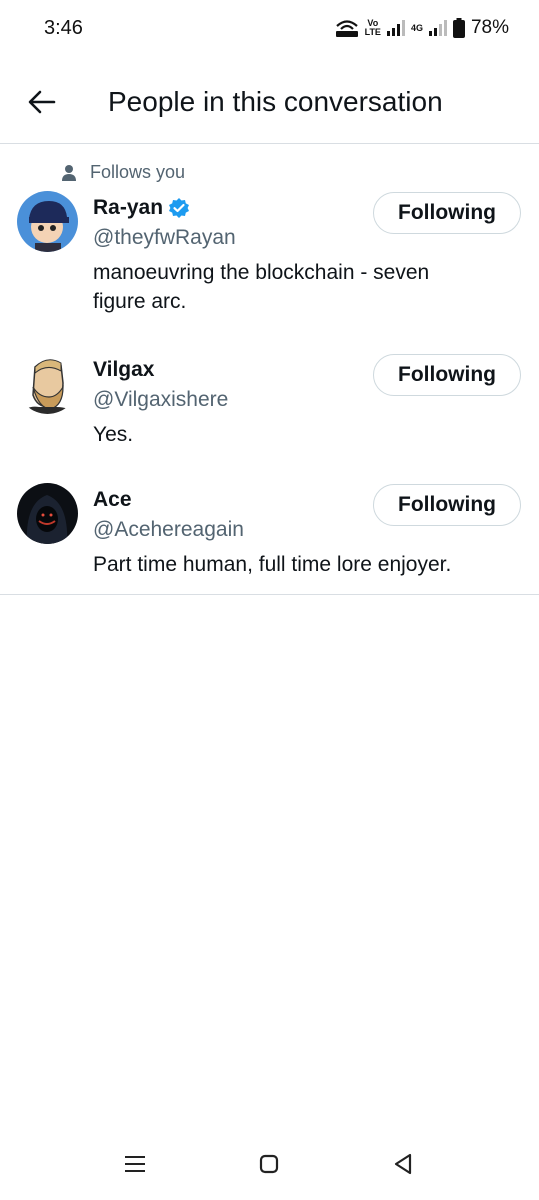  What do you see at coordinates (489, 27) in the screenshot?
I see `battery-percent: 78%` at bounding box center [489, 27].